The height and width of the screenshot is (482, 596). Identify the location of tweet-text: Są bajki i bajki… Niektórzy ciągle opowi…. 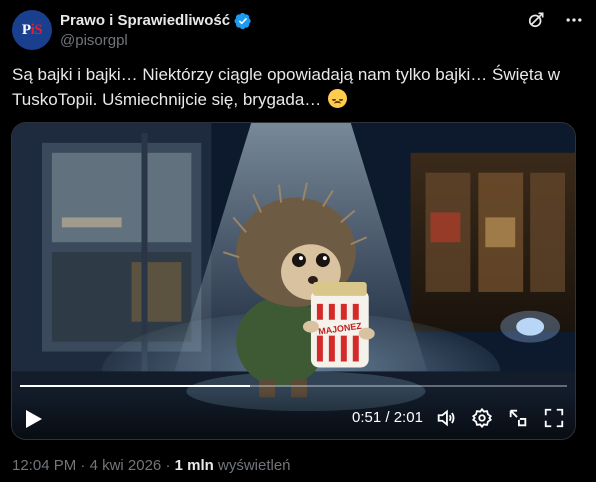
(298, 87).